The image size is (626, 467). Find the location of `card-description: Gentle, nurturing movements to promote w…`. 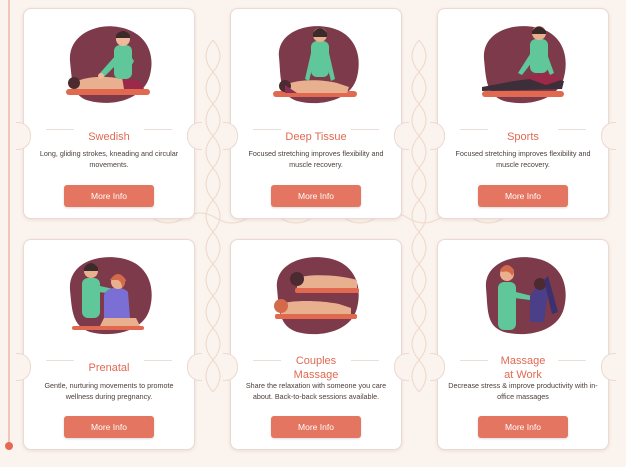

card-description: Gentle, nurturing movements to promote w… is located at coordinates (109, 391).